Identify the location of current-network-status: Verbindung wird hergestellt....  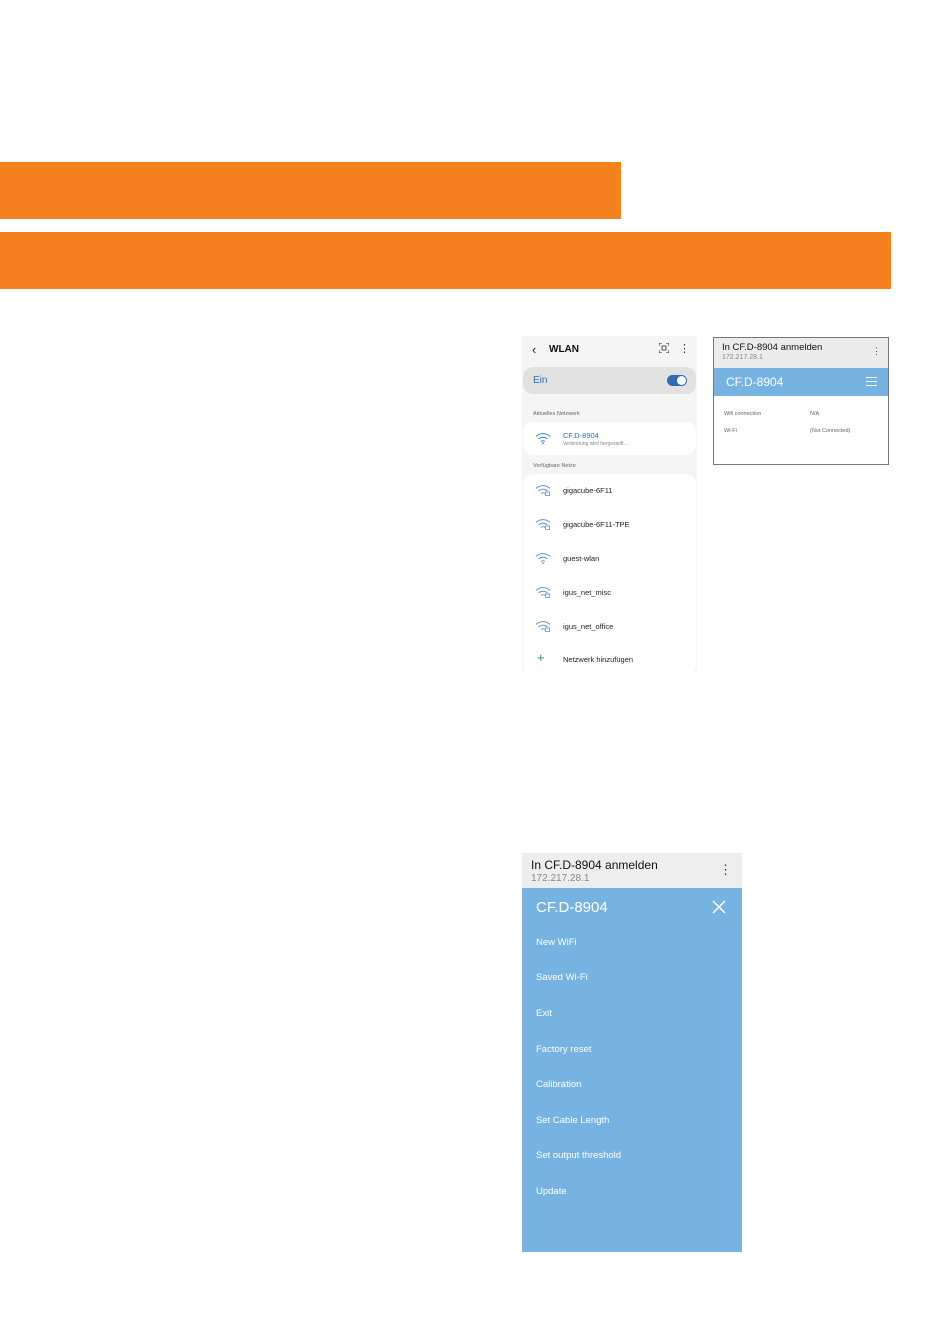
(595, 444).